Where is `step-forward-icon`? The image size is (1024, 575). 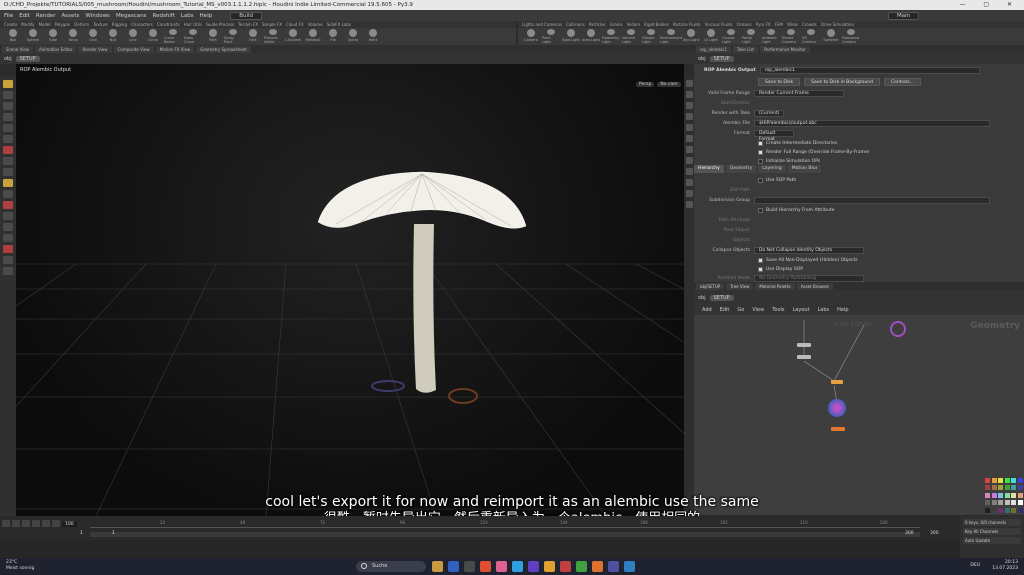 step-forward-icon is located at coordinates (46, 523).